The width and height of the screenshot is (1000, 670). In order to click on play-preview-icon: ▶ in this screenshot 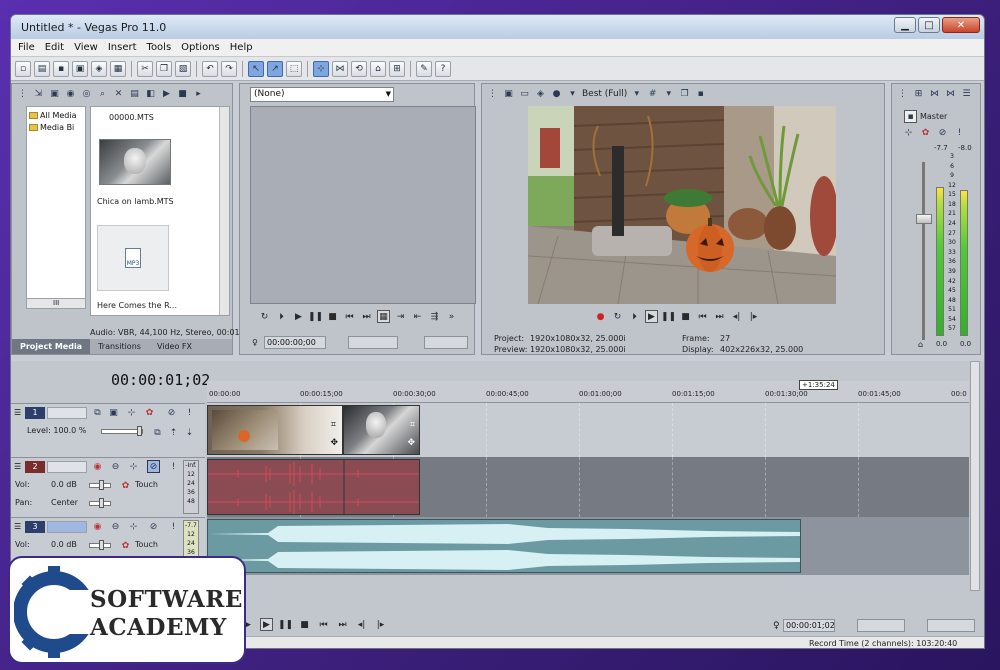, I will do `click(166, 94)`.